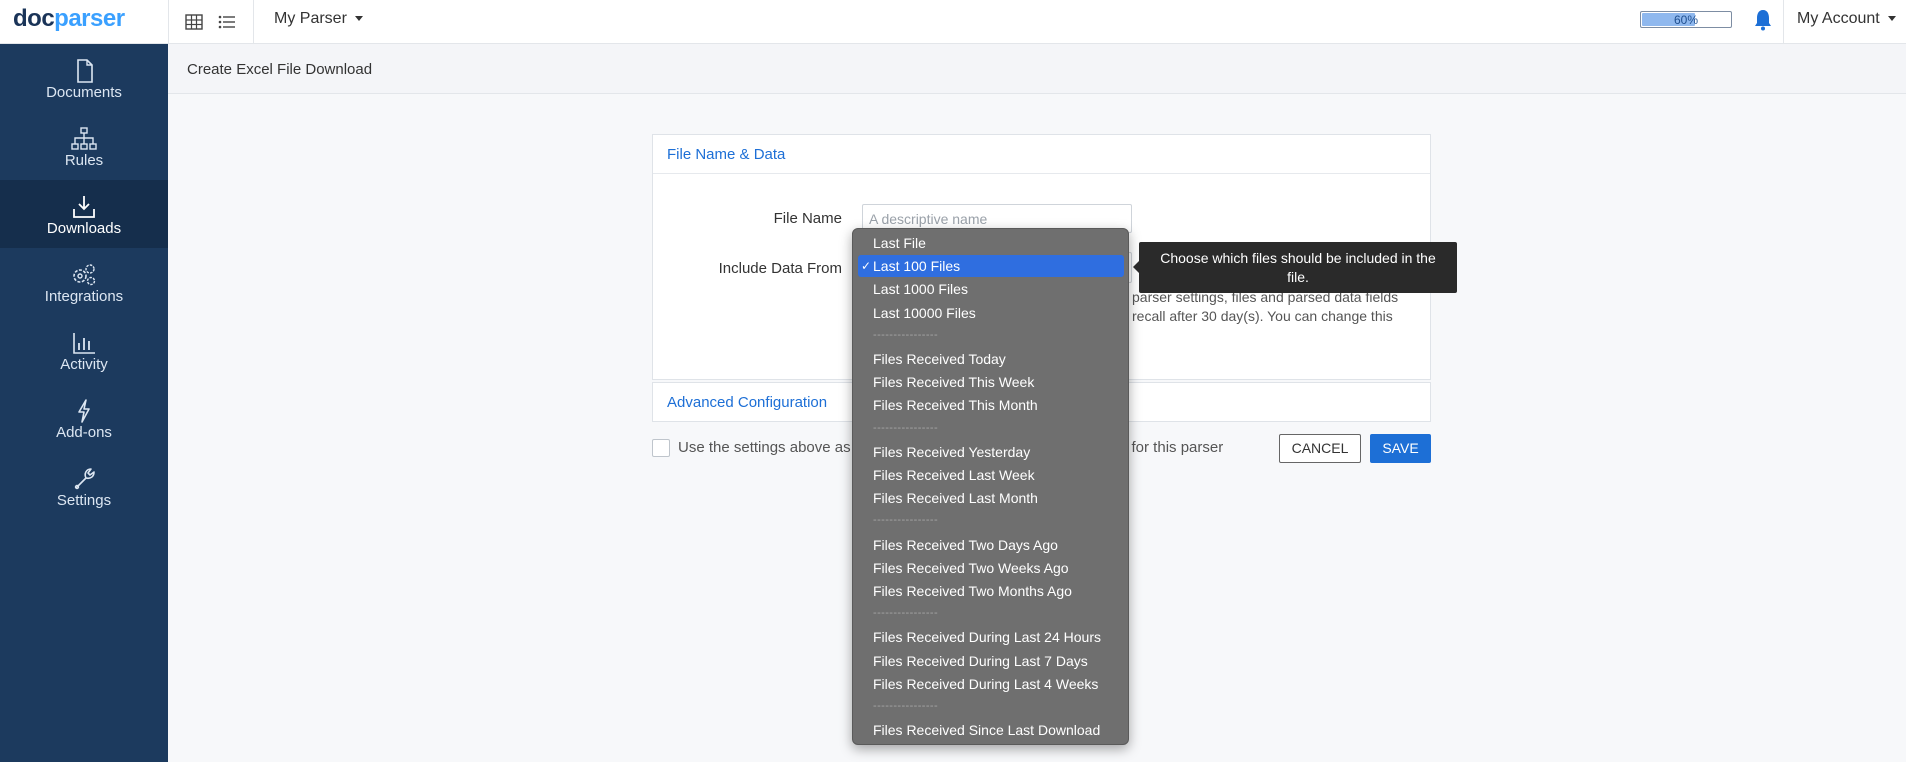 The image size is (1906, 762). What do you see at coordinates (939, 359) in the screenshot?
I see `dropdown-option-label: Files Received Today` at bounding box center [939, 359].